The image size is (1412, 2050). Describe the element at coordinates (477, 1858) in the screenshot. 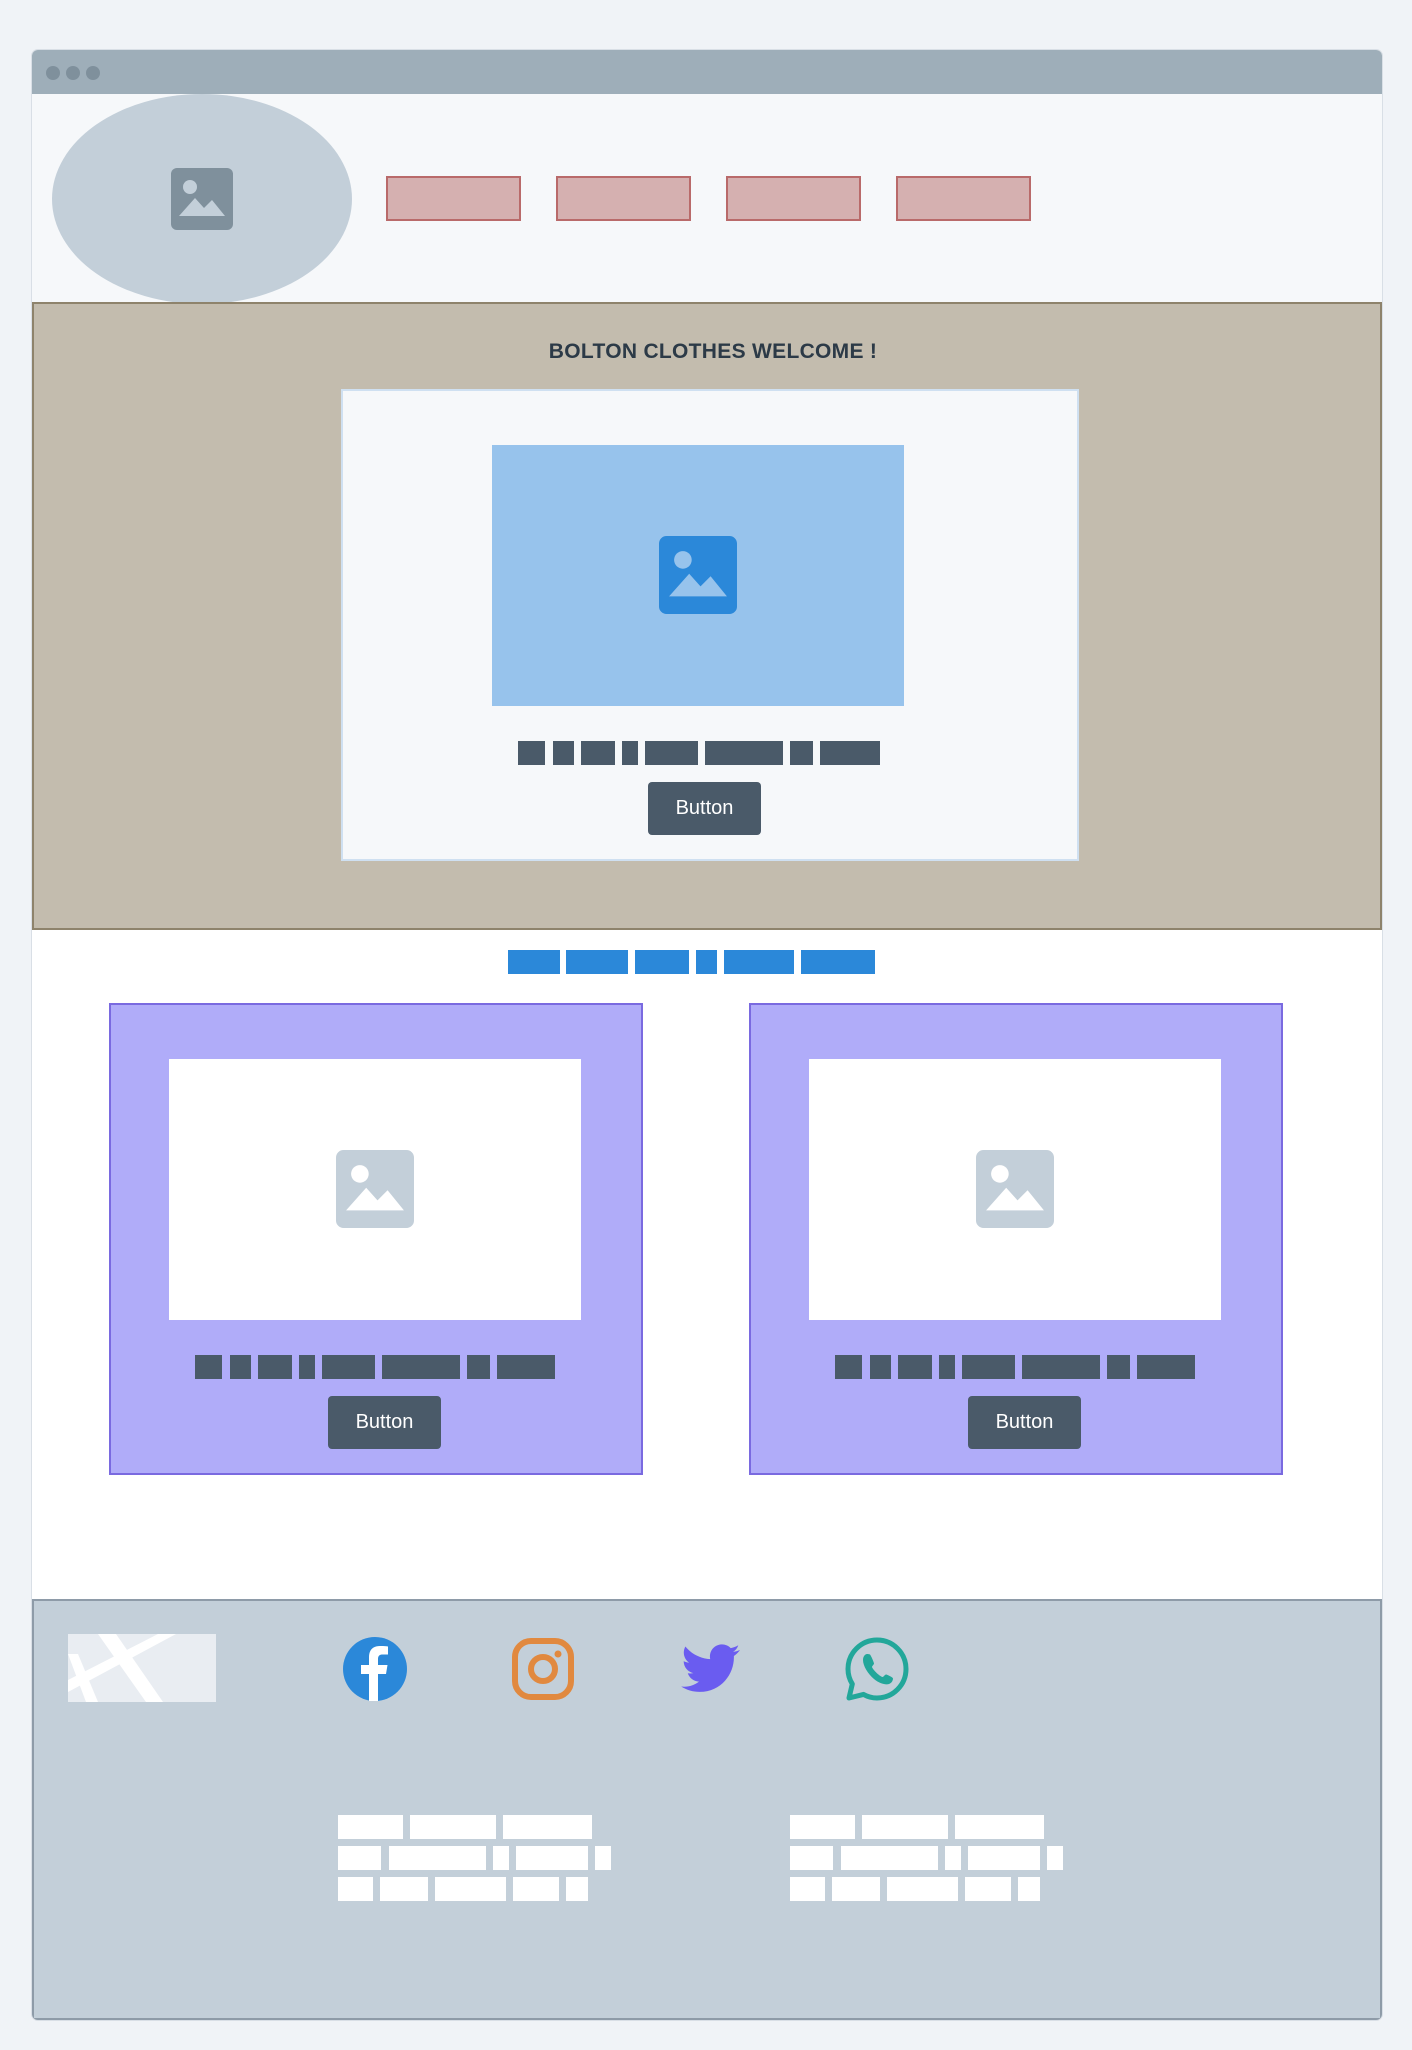

I see `footer-text-placeholder-left` at that location.